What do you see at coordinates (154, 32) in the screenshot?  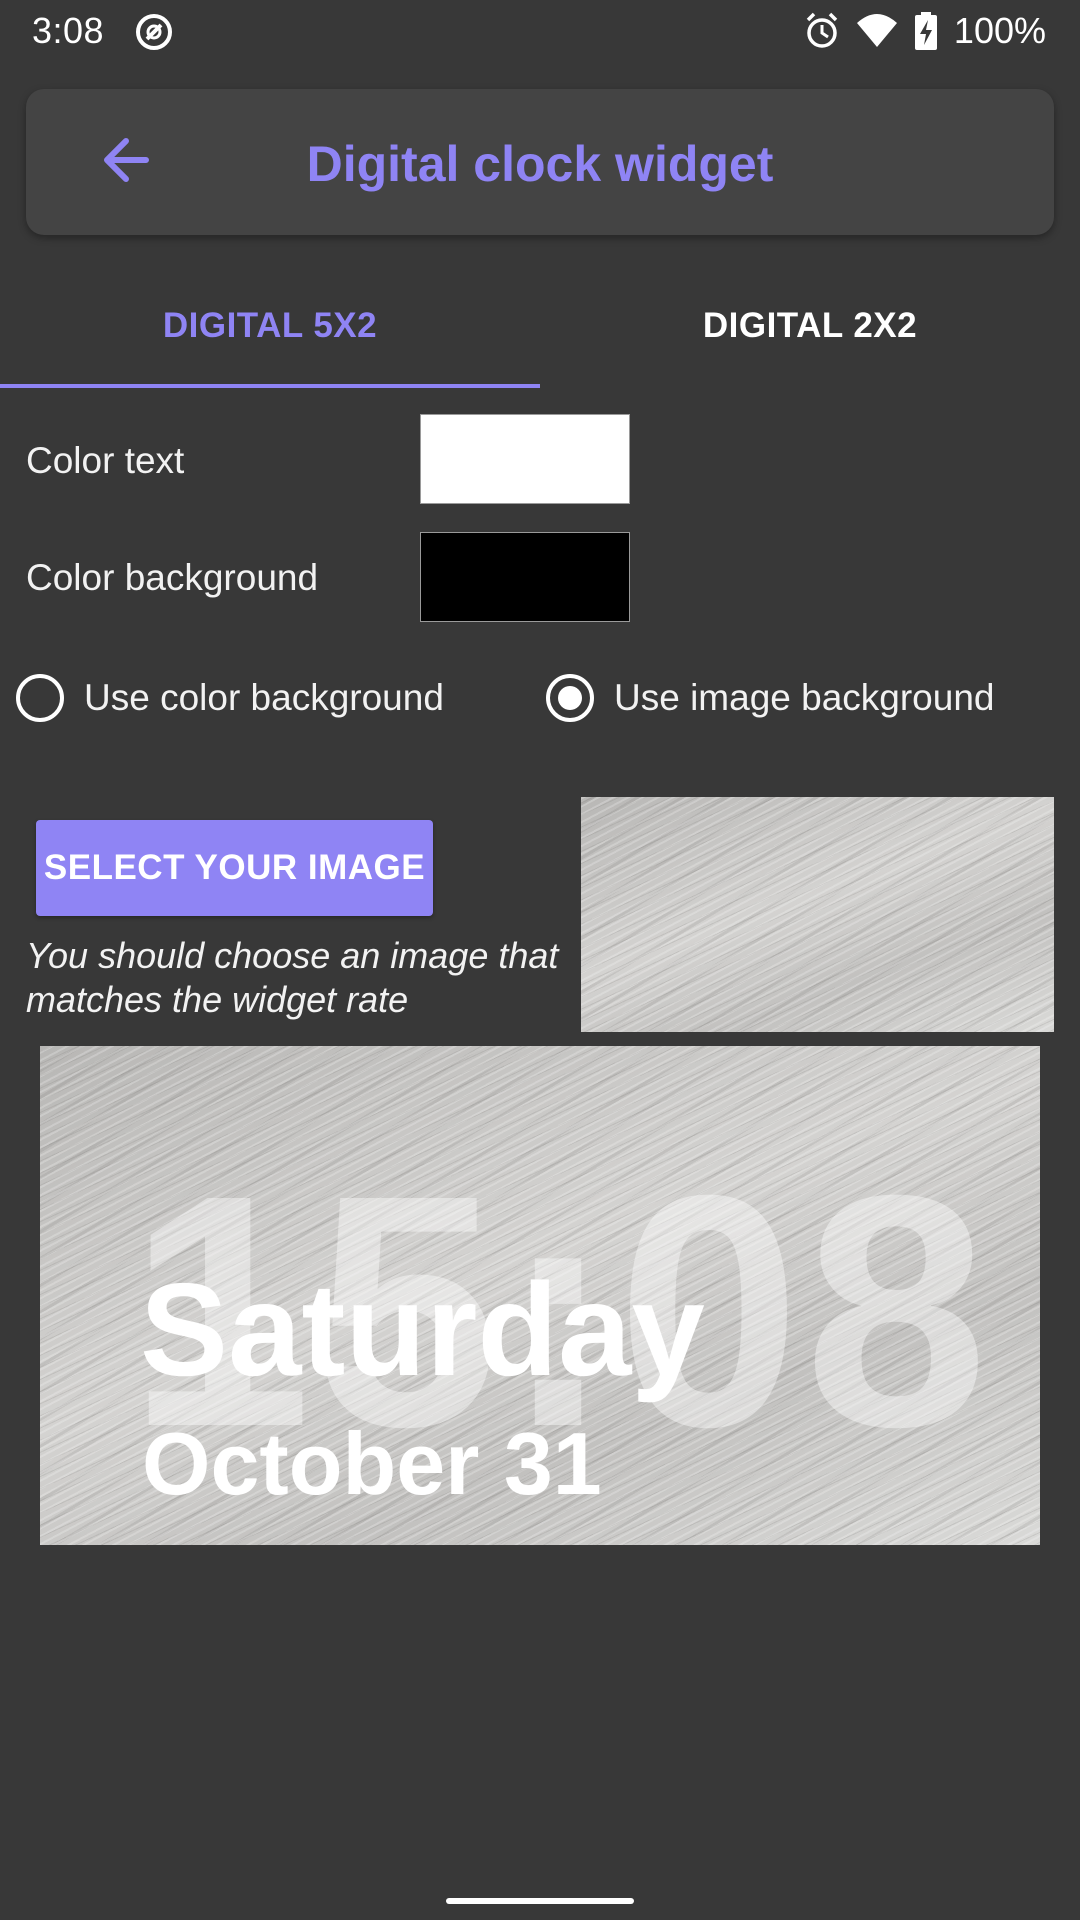 I see `app-notification-icon` at bounding box center [154, 32].